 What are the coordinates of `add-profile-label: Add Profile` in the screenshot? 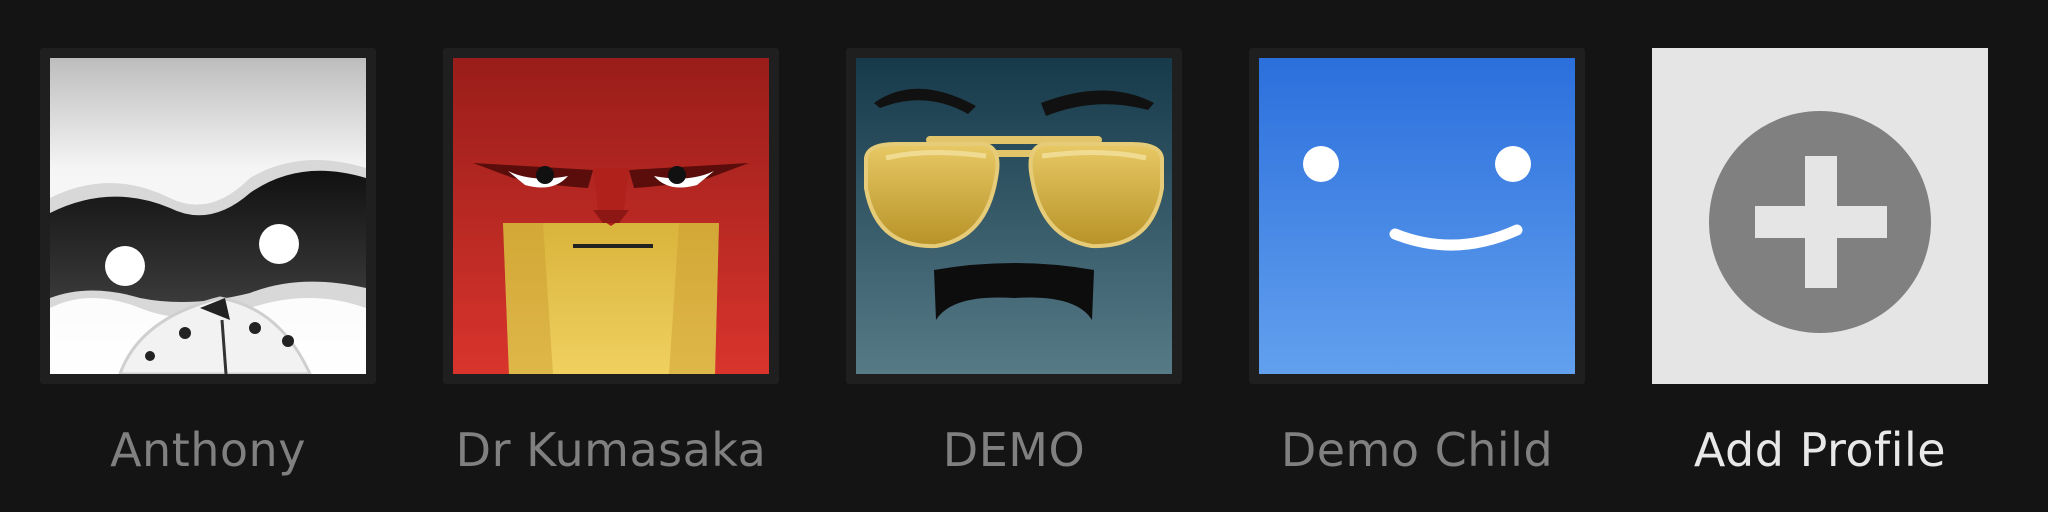 It's located at (1820, 450).